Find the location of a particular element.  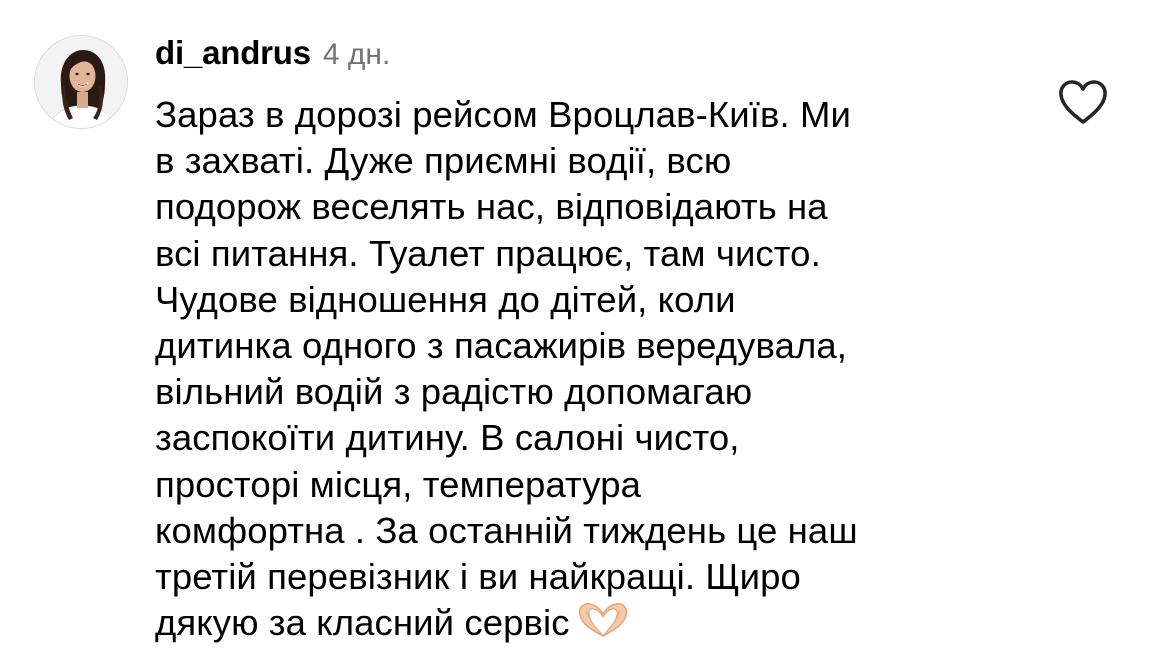

comment-timestamp: 4 дн. is located at coordinates (356, 55).